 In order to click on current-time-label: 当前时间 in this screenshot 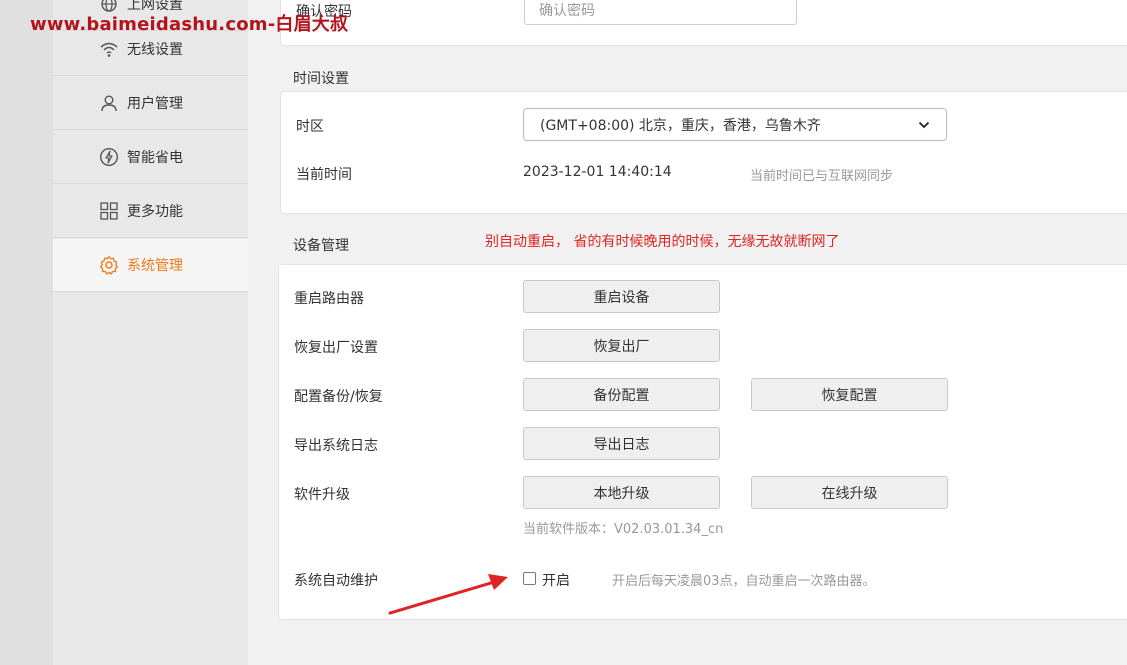, I will do `click(324, 175)`.